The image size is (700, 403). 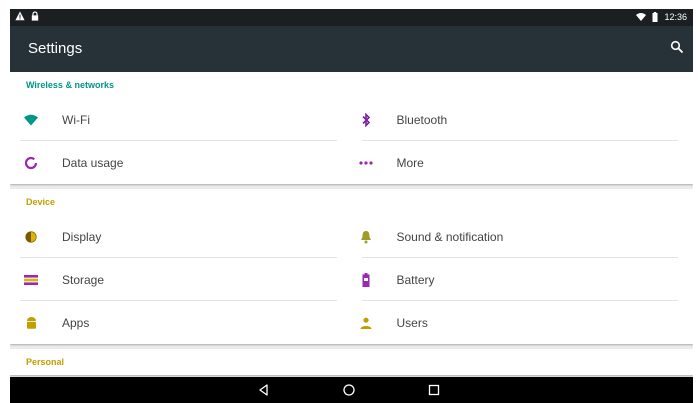 I want to click on settings-item-data-usage: Data usage, so click(x=181, y=162).